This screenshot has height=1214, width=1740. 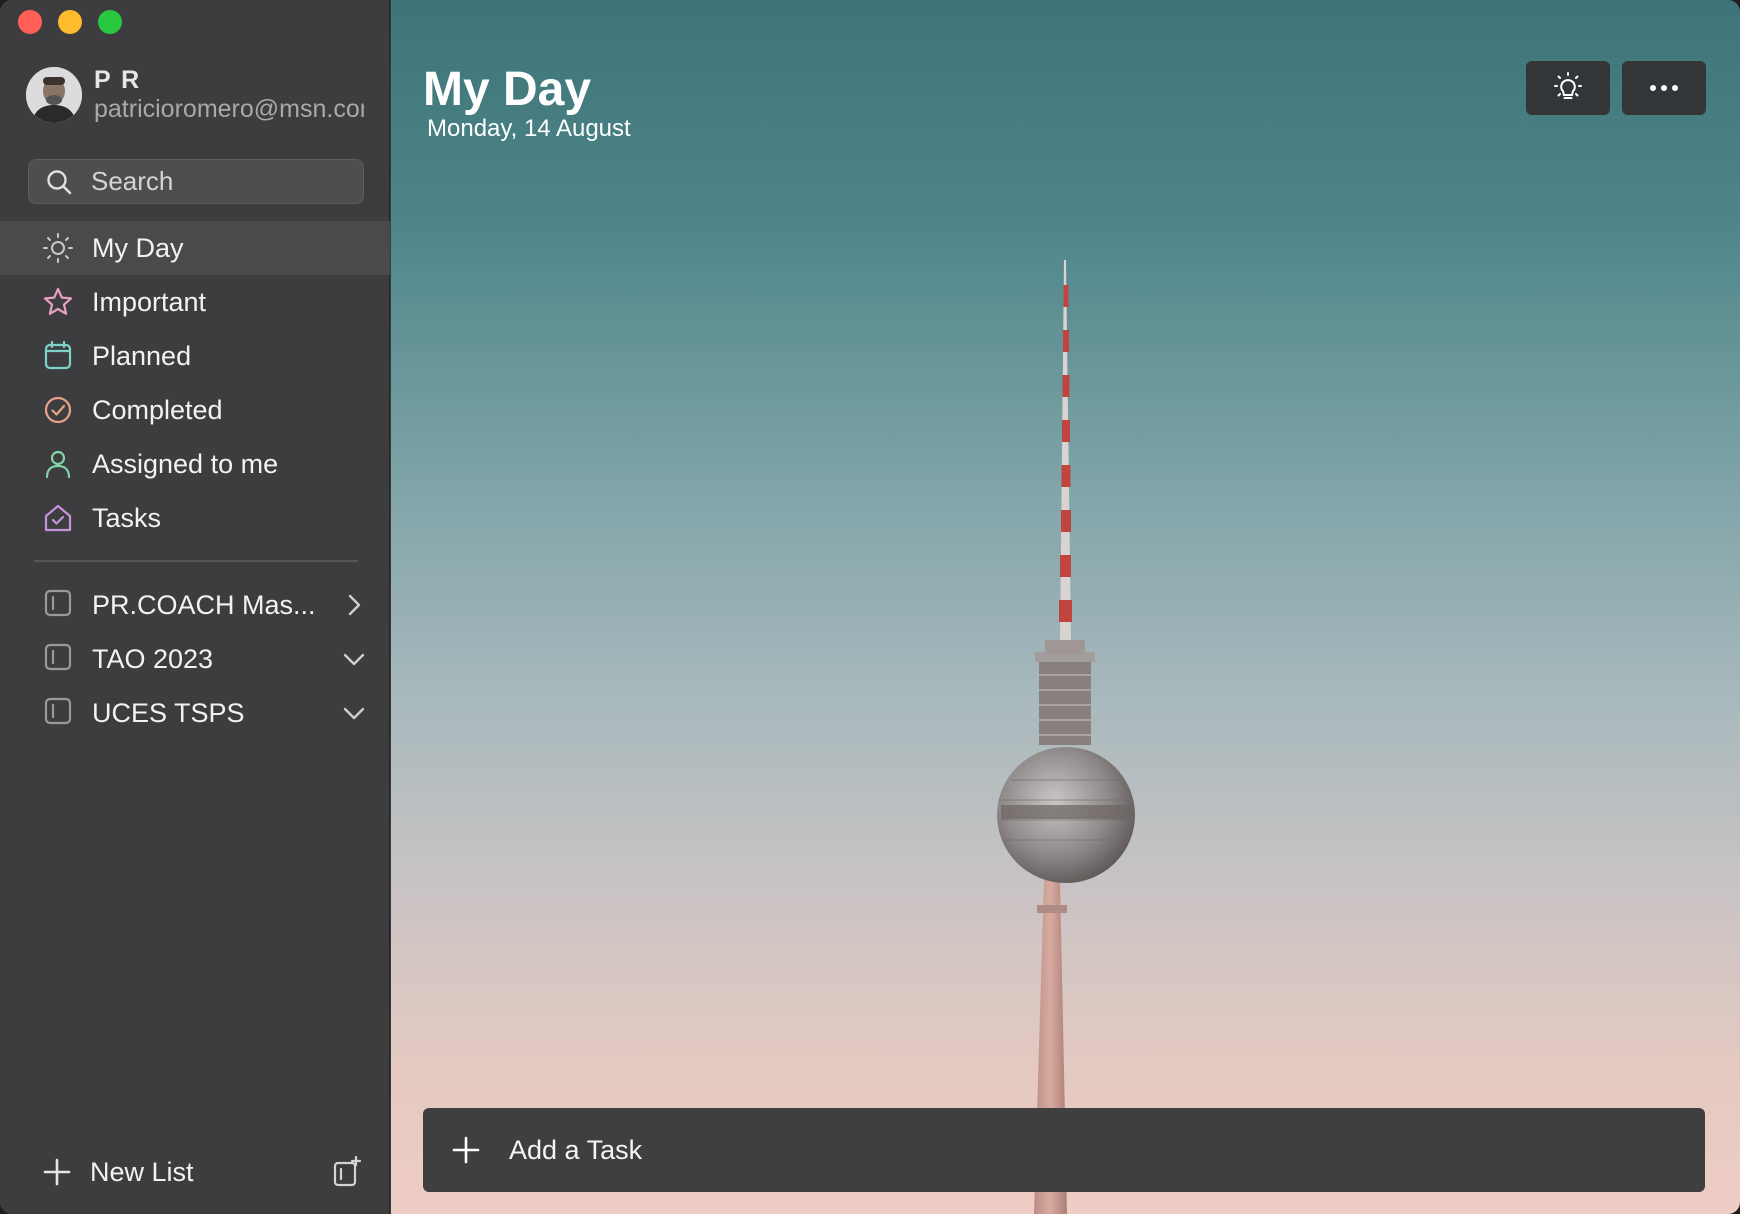 What do you see at coordinates (195, 248) in the screenshot?
I see `sidebar-item-my-day: My Day` at bounding box center [195, 248].